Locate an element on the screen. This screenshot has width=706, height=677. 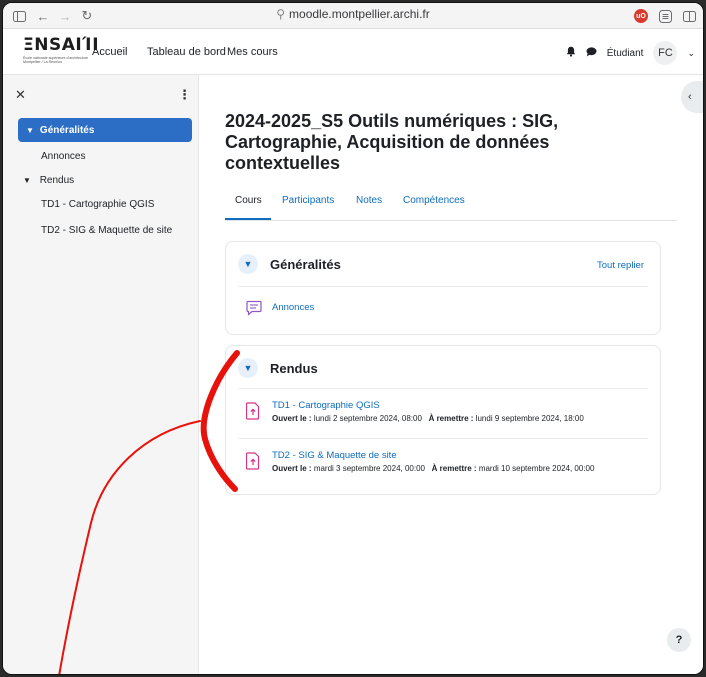
activity-name: Annonces is located at coordinates (293, 311).